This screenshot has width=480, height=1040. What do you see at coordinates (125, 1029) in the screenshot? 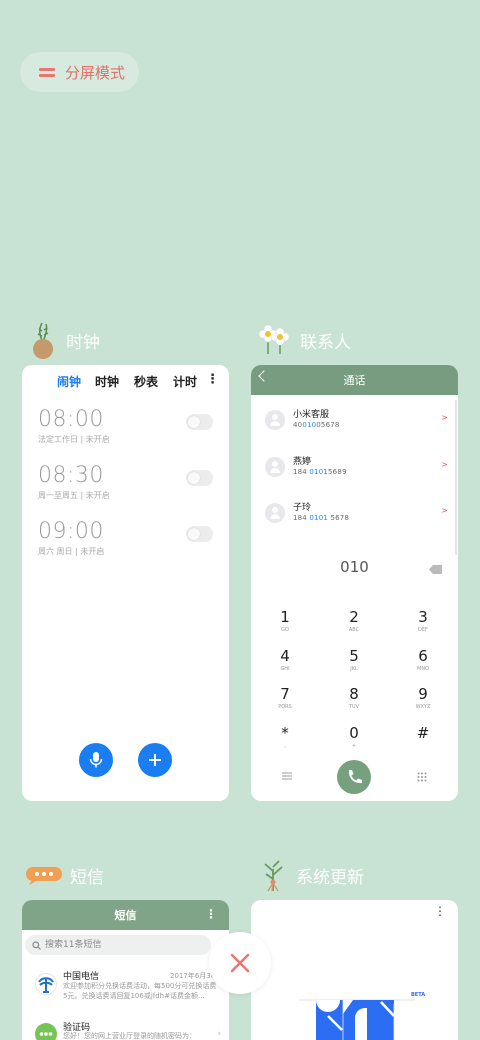
I see `message-thread: 验证码 您好！您的网上营业厅登录的随机密码为： ›` at bounding box center [125, 1029].